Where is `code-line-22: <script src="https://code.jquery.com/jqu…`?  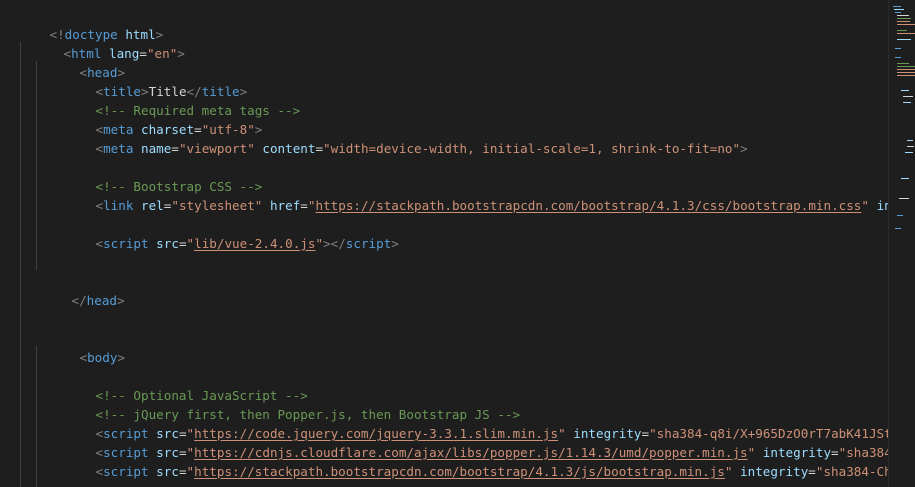
code-line-22: <script src="https://code.jquery.com/jqu… is located at coordinates (469, 423).